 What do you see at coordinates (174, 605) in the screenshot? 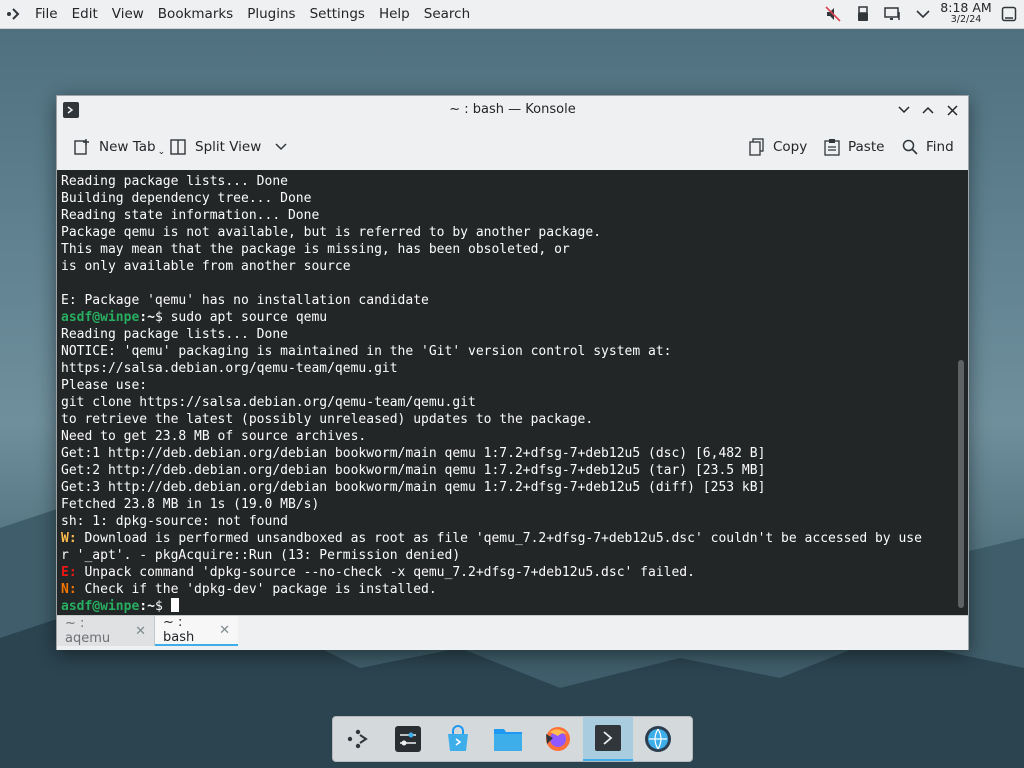
I see `text-cursor` at bounding box center [174, 605].